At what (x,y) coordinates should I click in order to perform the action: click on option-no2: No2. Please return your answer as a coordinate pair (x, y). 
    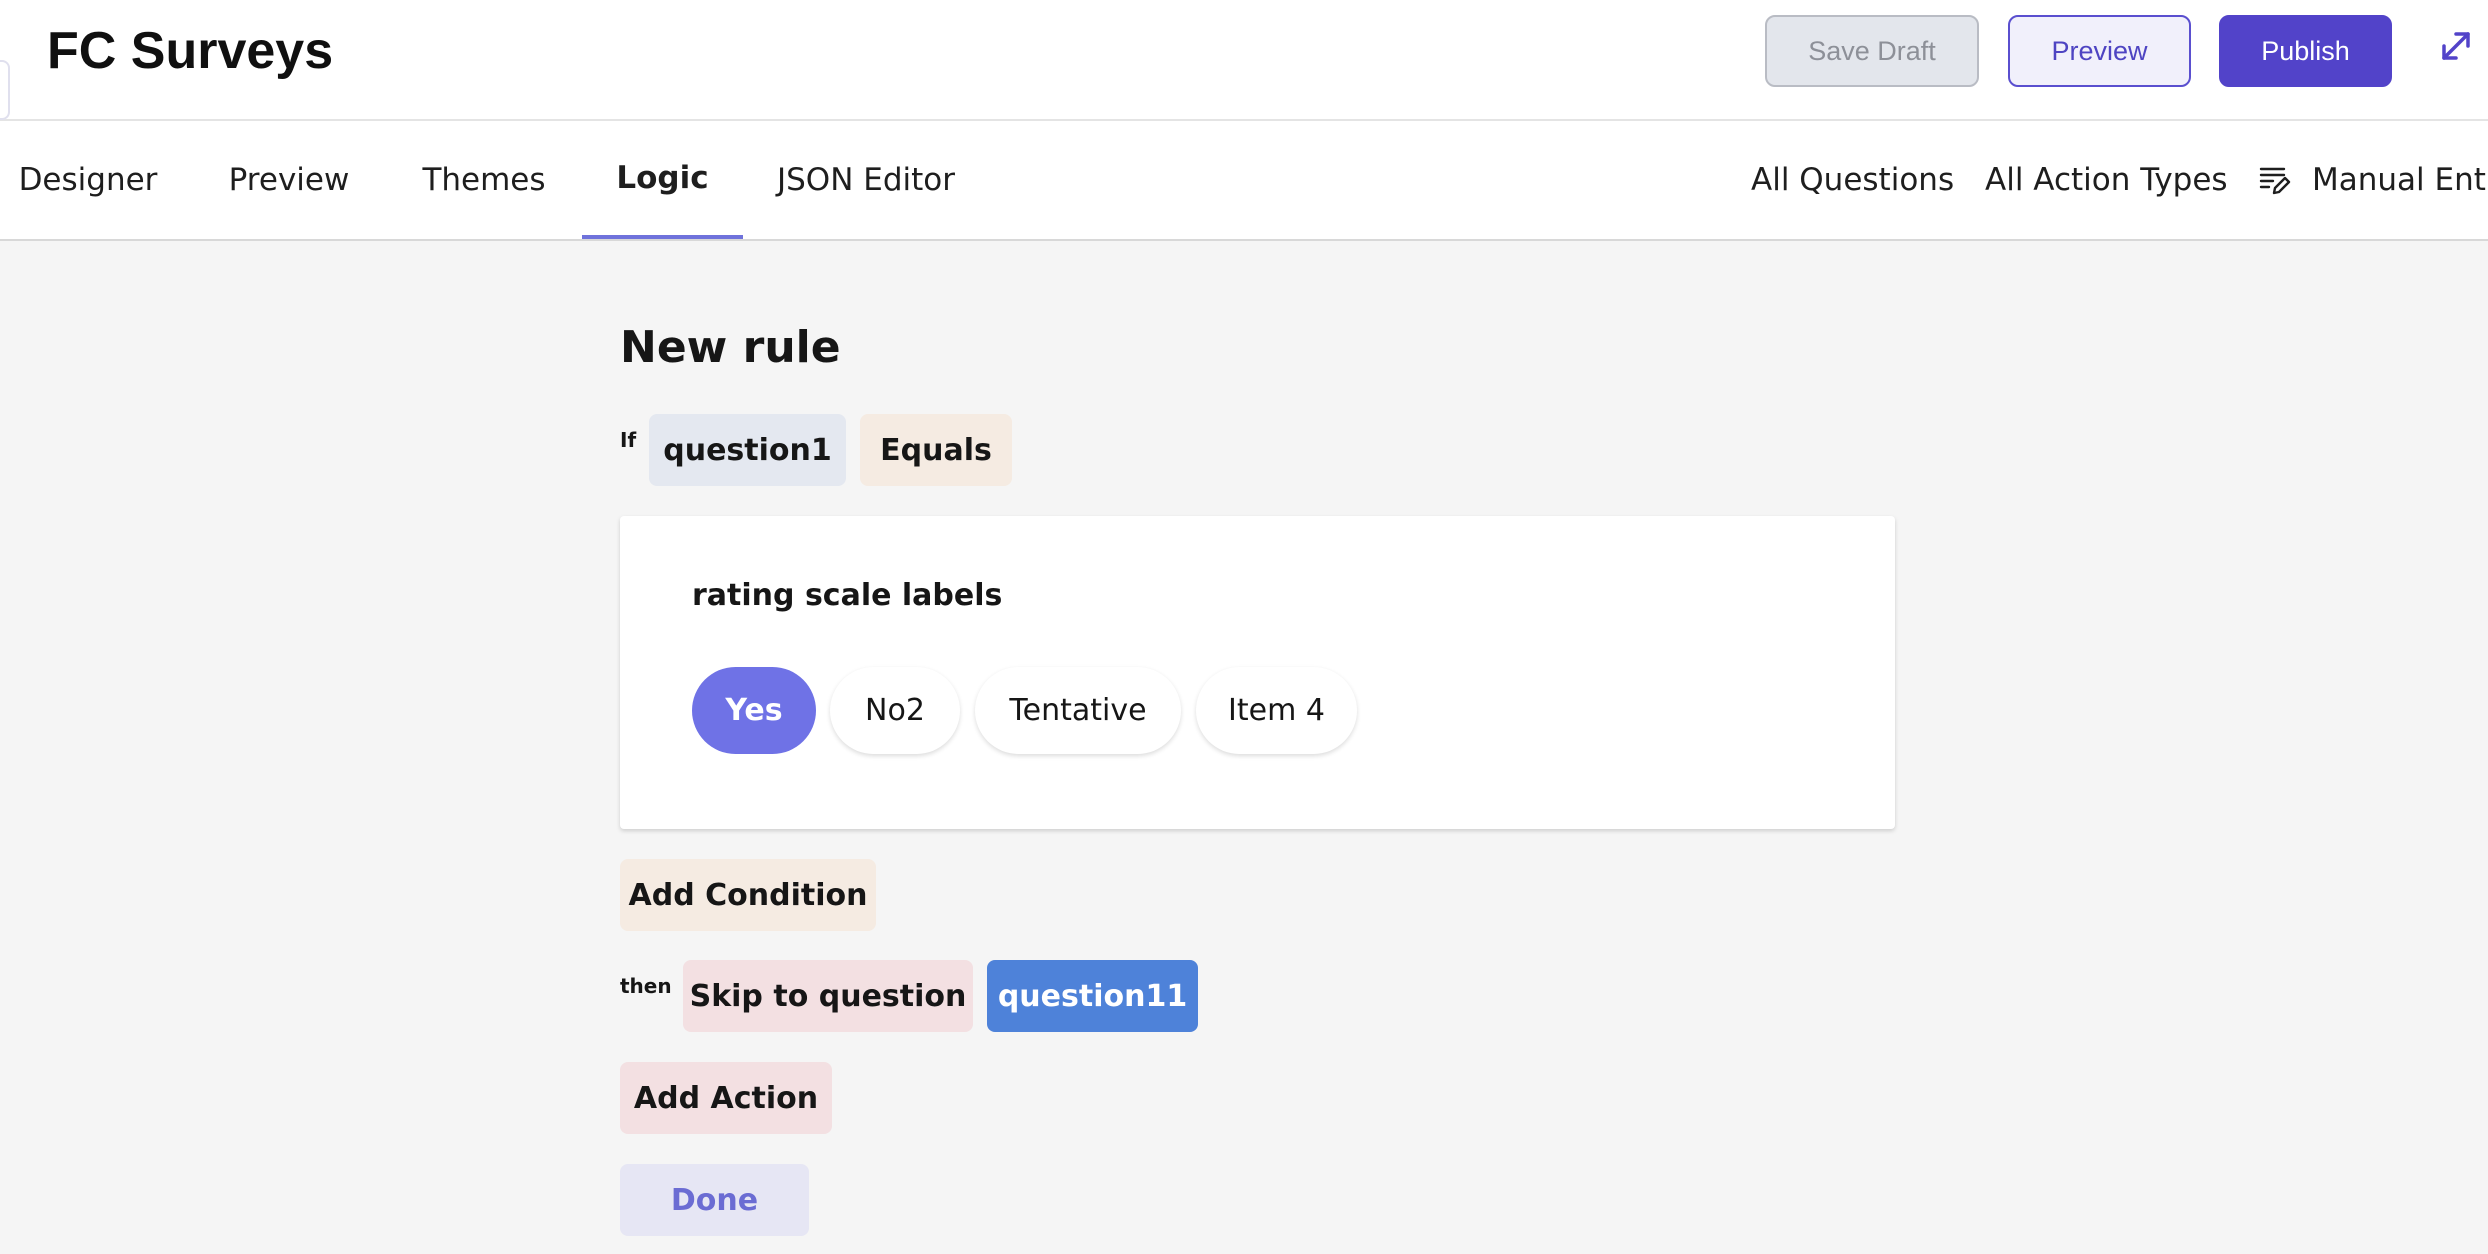
    Looking at the image, I should click on (895, 710).